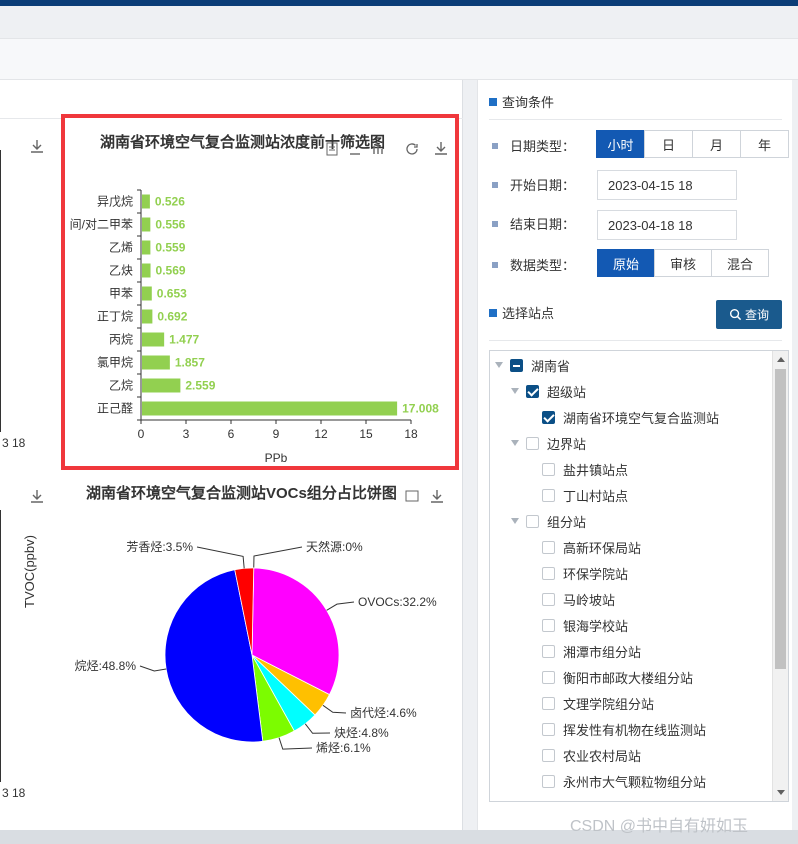 This screenshot has height=844, width=798. I want to click on query-button: 查询, so click(749, 314).